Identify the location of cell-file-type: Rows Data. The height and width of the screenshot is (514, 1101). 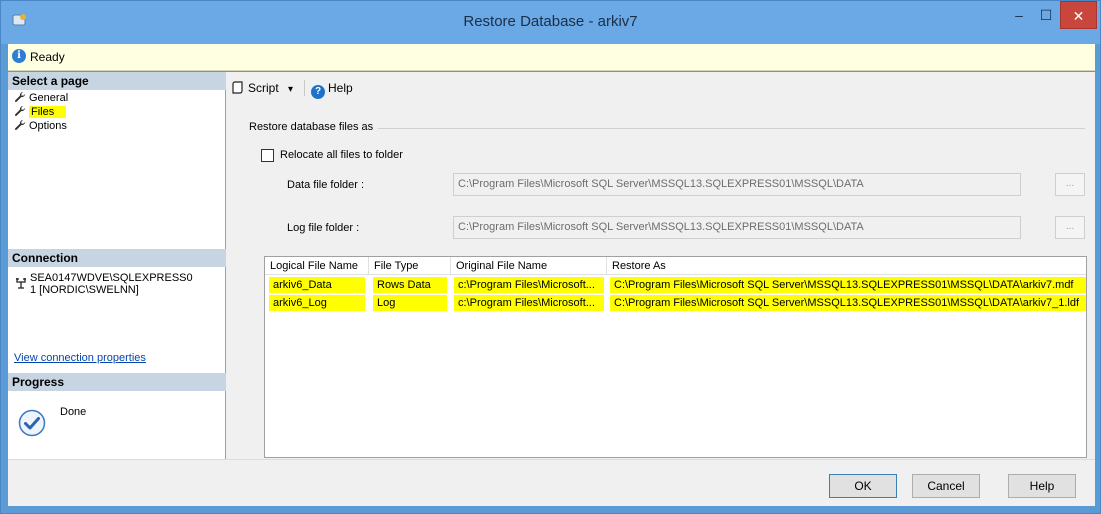
(410, 285).